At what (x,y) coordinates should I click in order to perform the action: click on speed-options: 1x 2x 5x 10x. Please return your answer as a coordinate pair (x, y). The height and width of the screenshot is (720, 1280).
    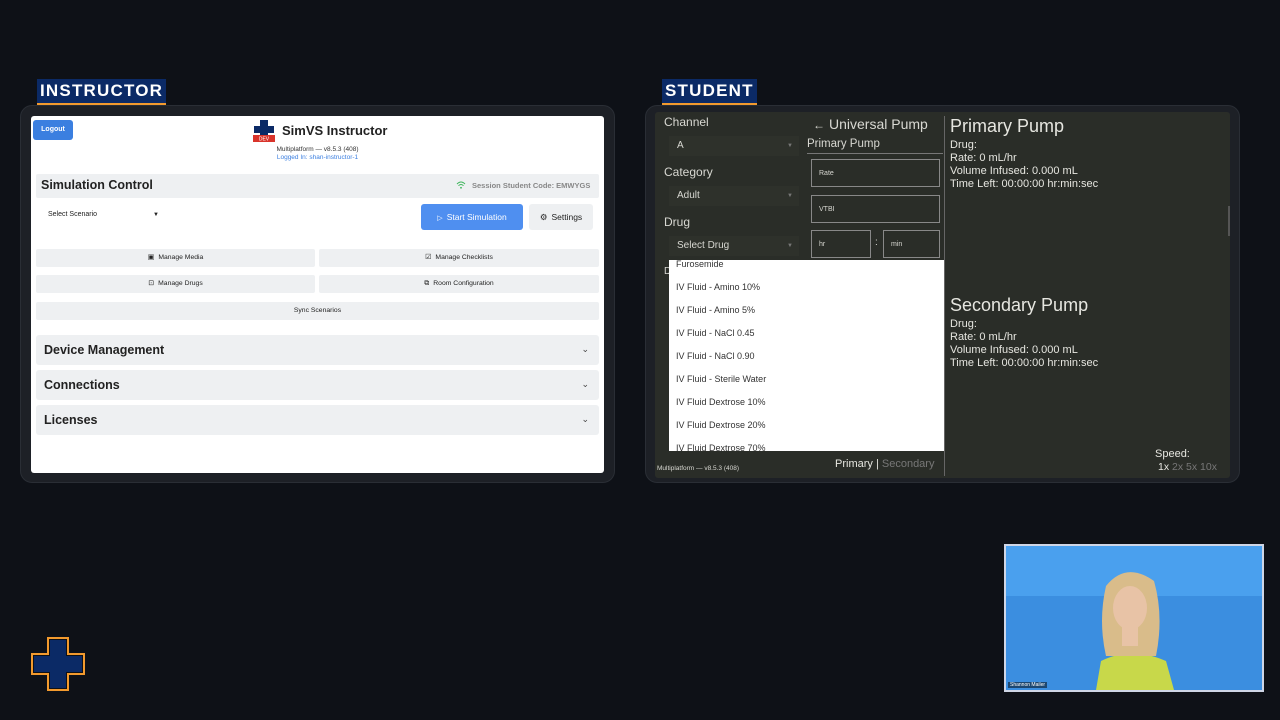
    Looking at the image, I should click on (1187, 467).